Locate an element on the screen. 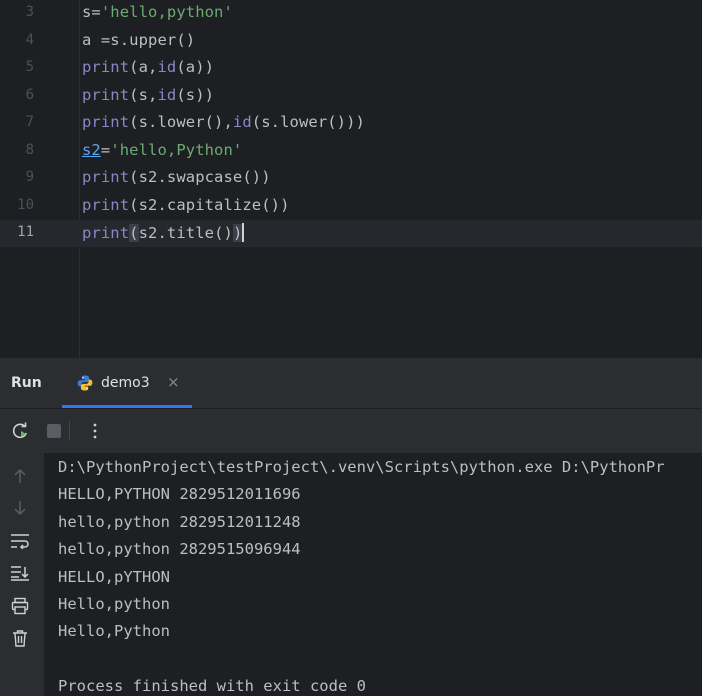  print-icon is located at coordinates (20, 606).